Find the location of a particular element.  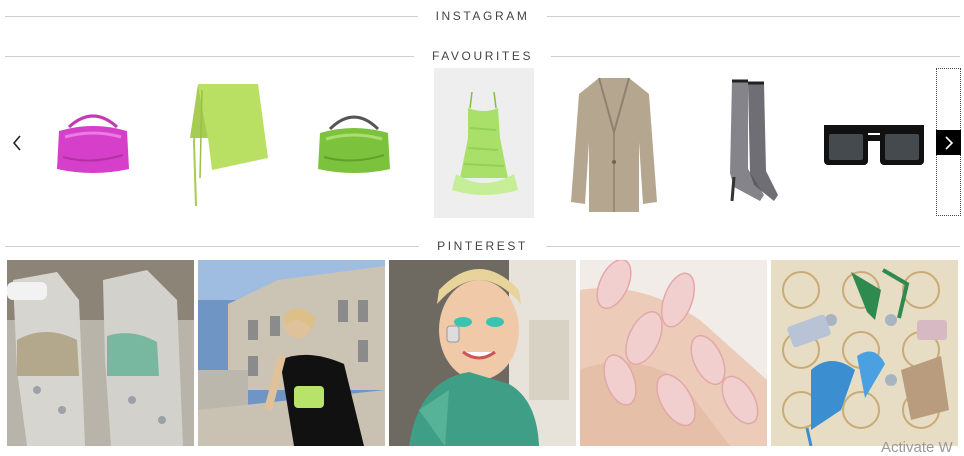

pin-green-makeup is located at coordinates (482, 353).